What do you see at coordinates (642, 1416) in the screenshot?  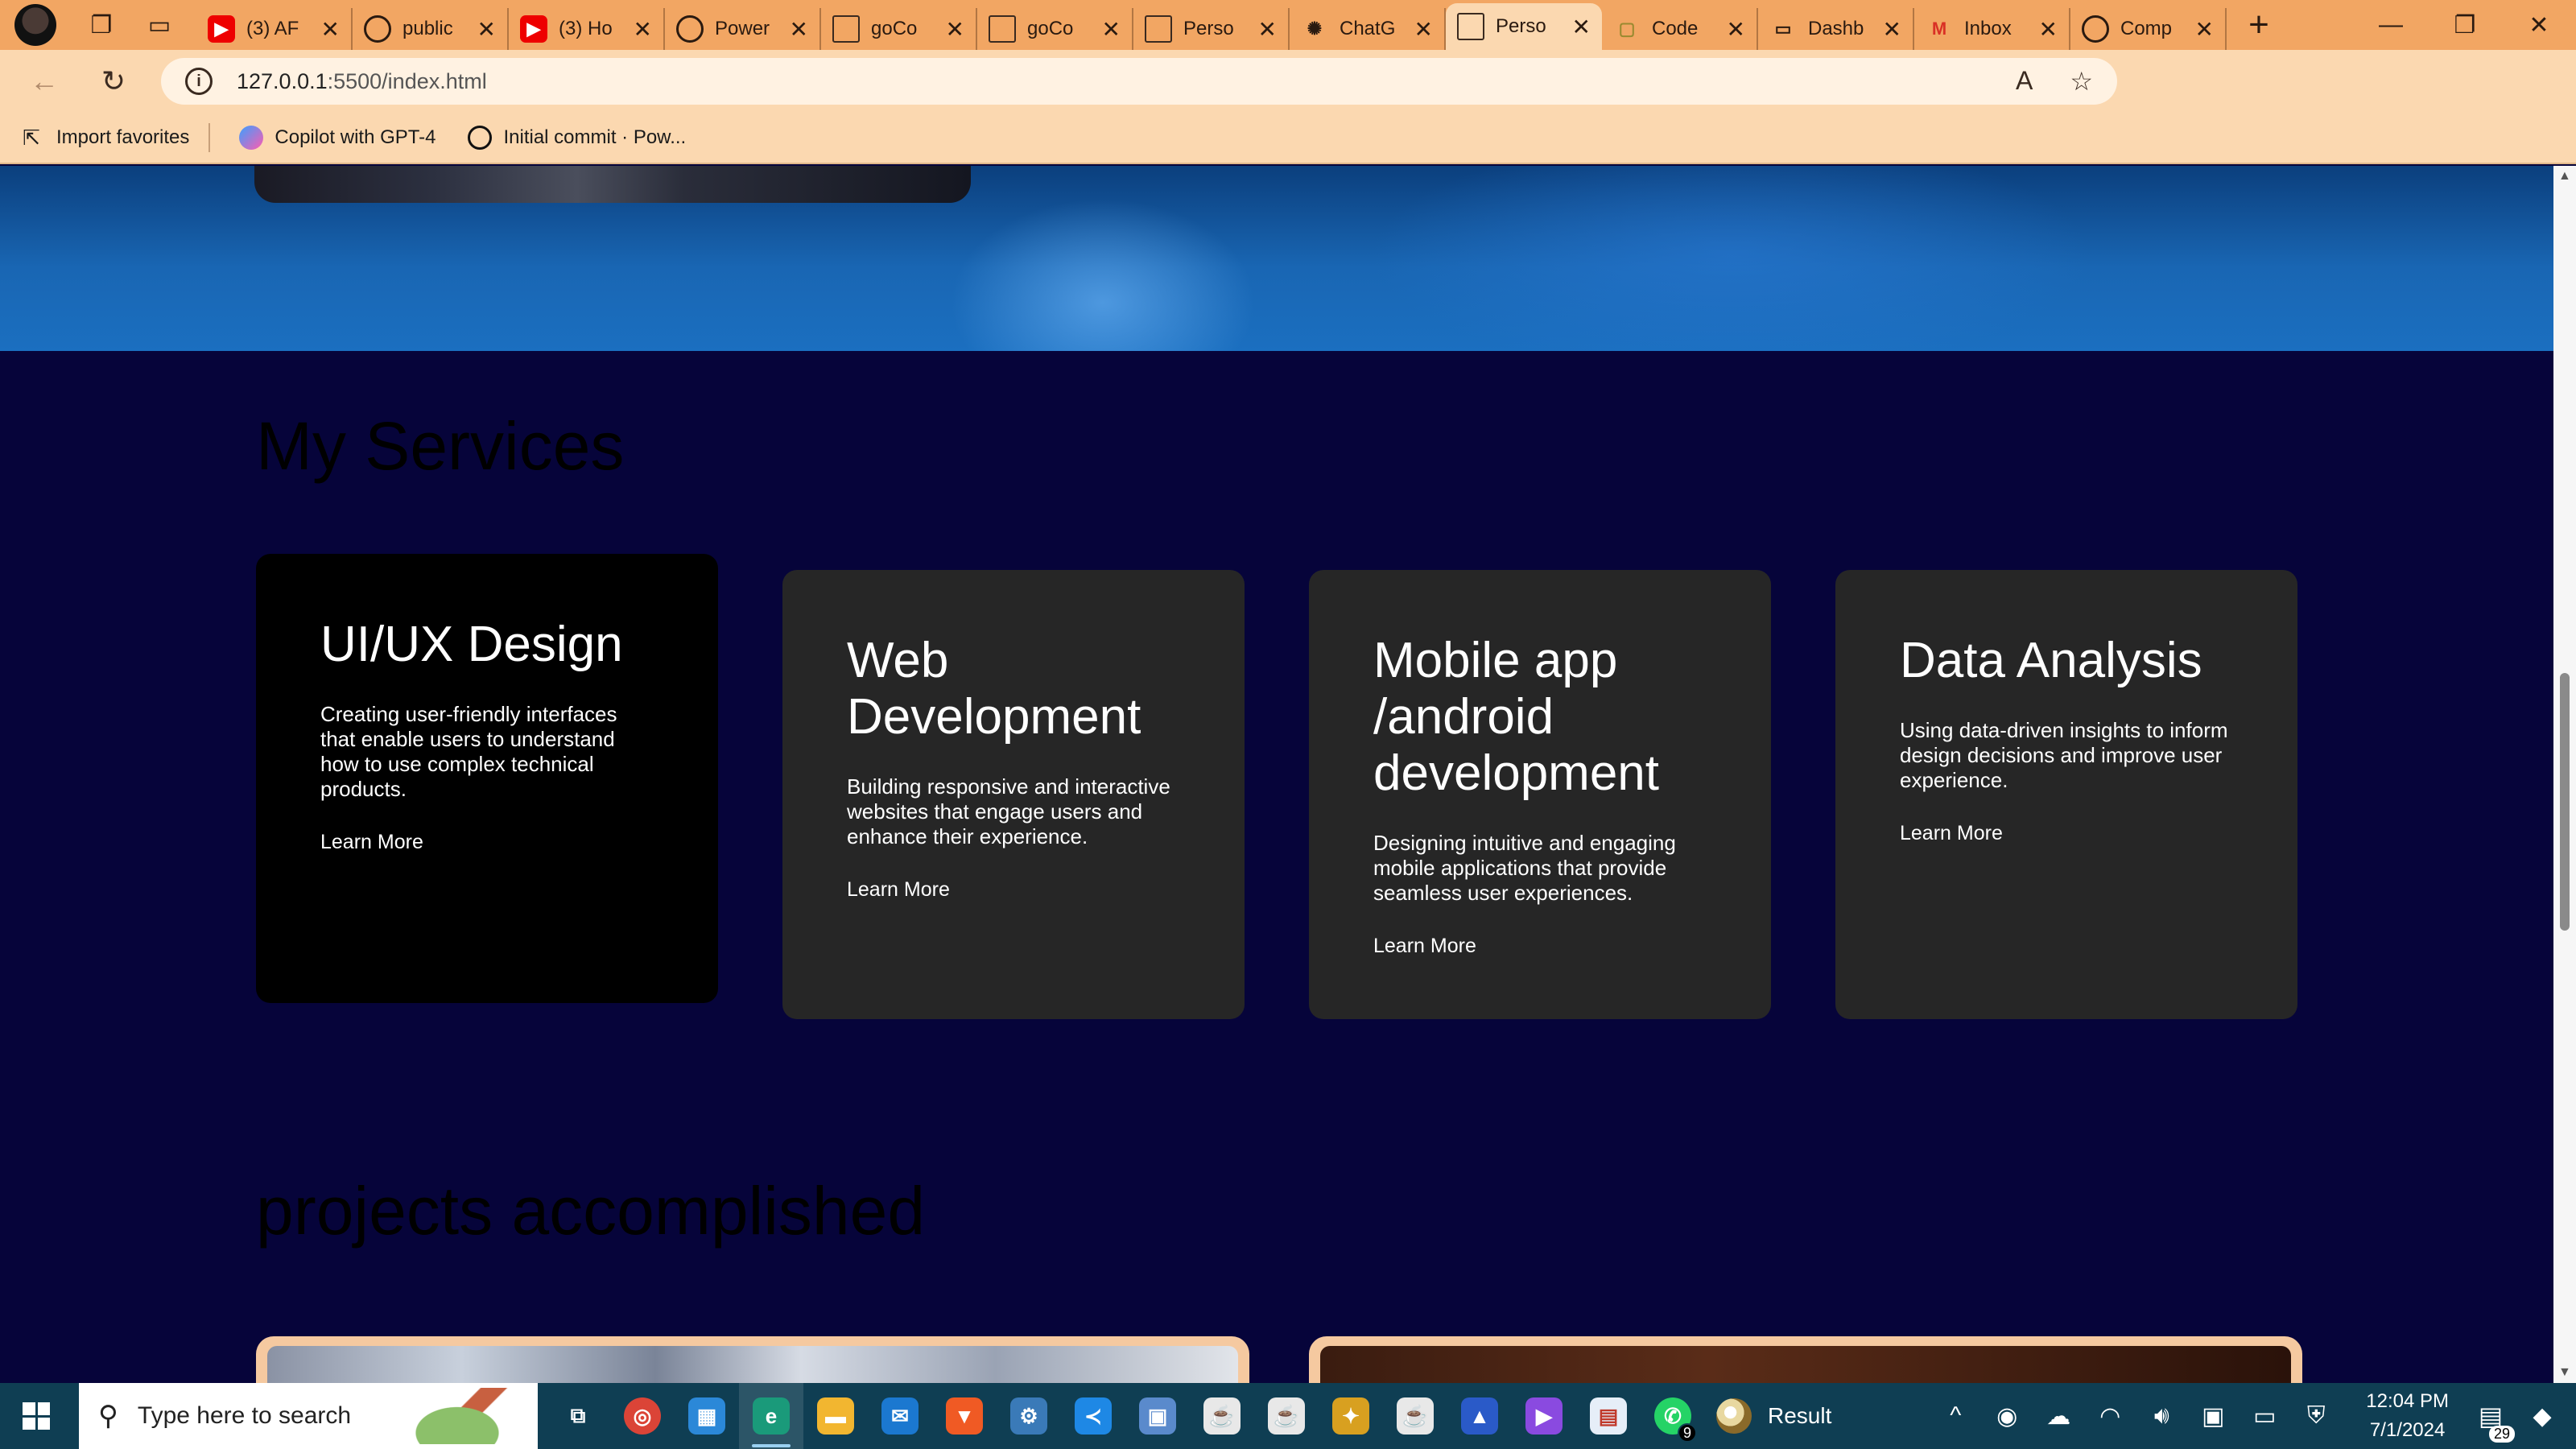 I see `taskbar-app-button: ◎` at bounding box center [642, 1416].